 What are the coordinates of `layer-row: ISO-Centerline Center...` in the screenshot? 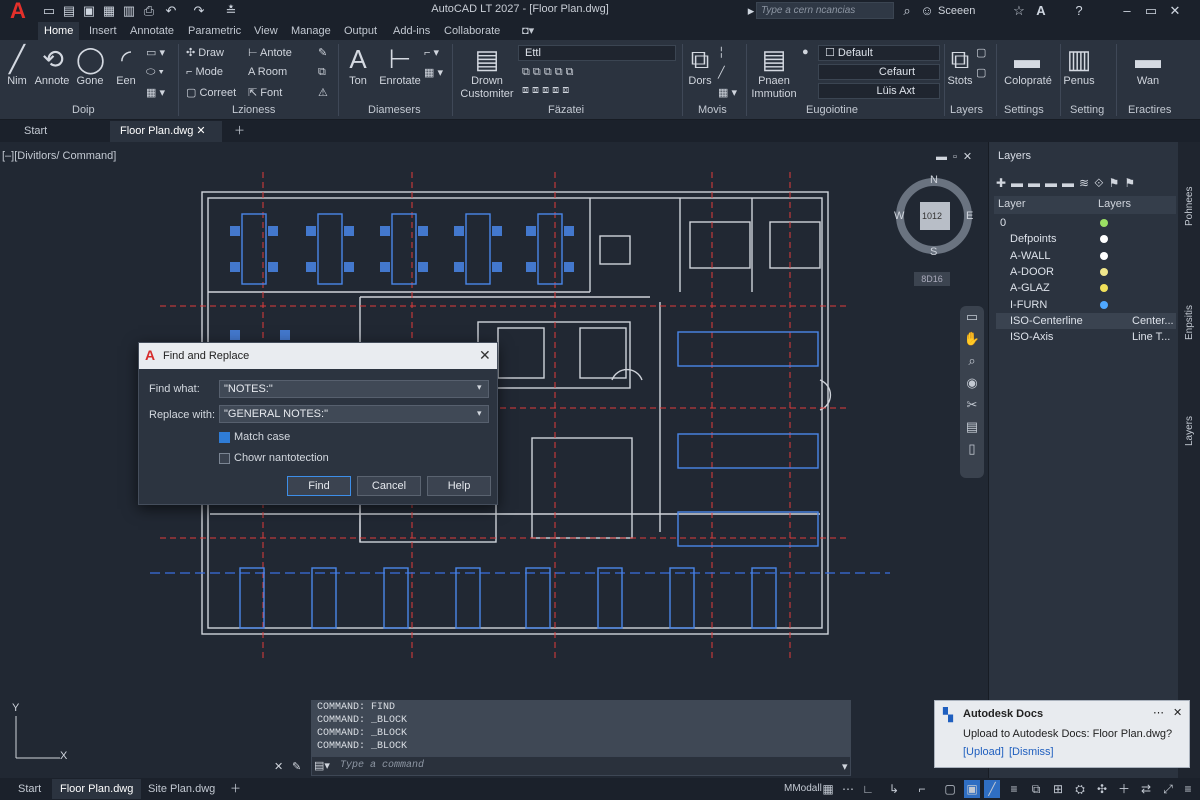 It's located at (1086, 320).